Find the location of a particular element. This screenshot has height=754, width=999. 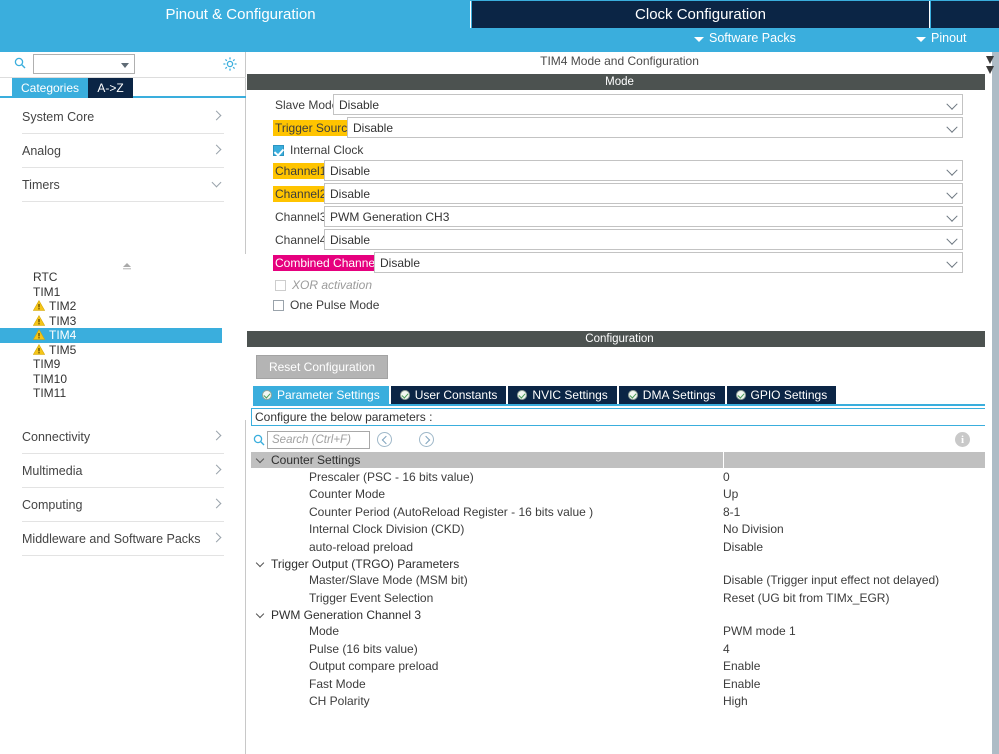

previous-match-button is located at coordinates (384, 439).